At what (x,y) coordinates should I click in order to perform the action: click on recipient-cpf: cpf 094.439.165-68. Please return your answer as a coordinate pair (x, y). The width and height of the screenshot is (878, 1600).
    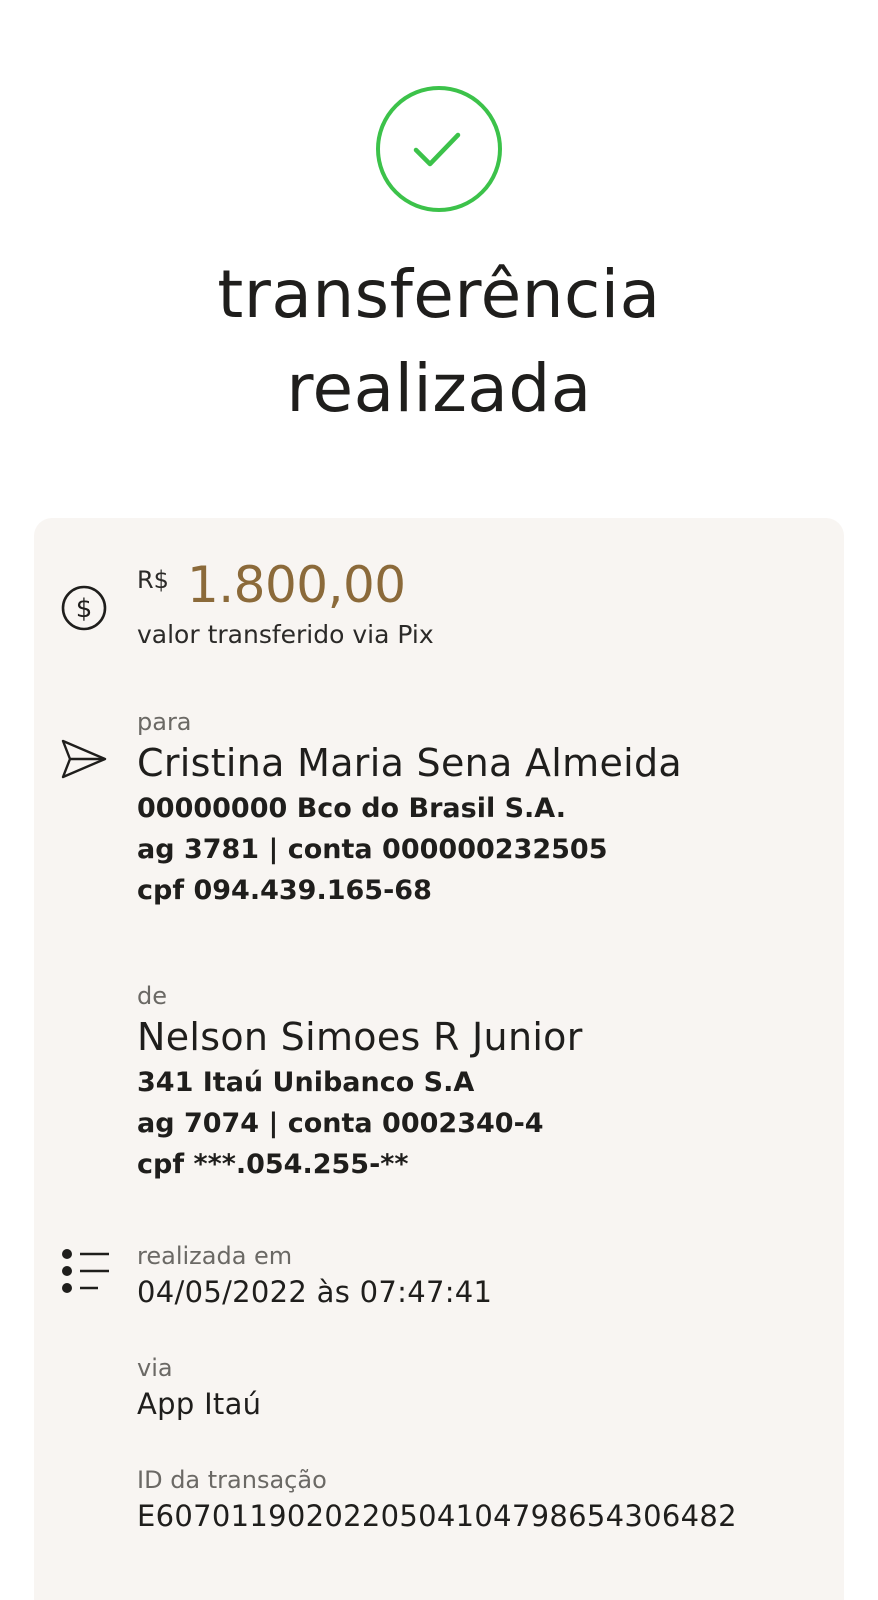
    Looking at the image, I should click on (284, 890).